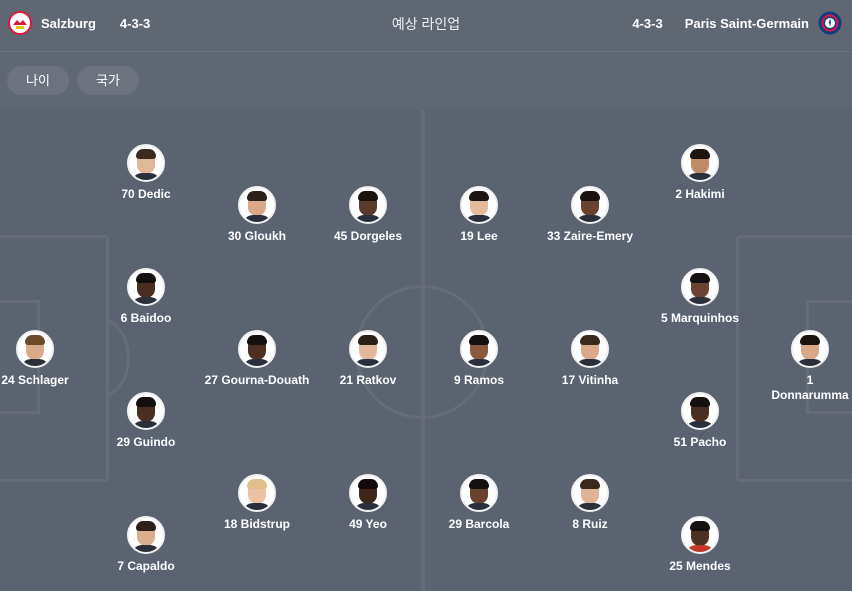 Image resolution: width=852 pixels, height=591 pixels. I want to click on player-guindo: 29 Guindo, so click(146, 421).